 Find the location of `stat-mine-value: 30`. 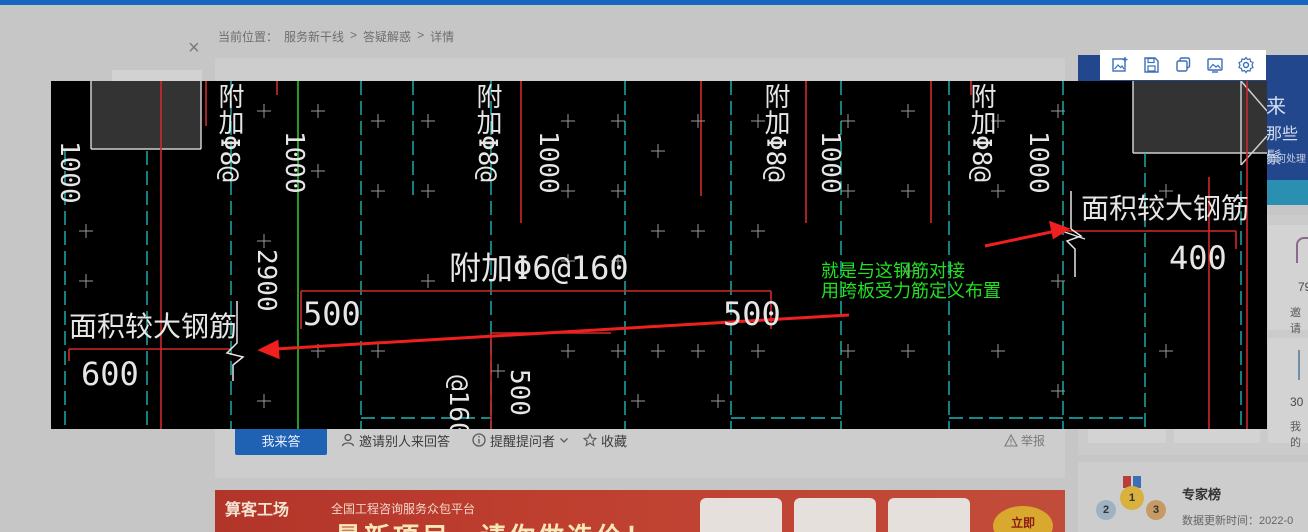

stat-mine-value: 30 is located at coordinates (1297, 402).